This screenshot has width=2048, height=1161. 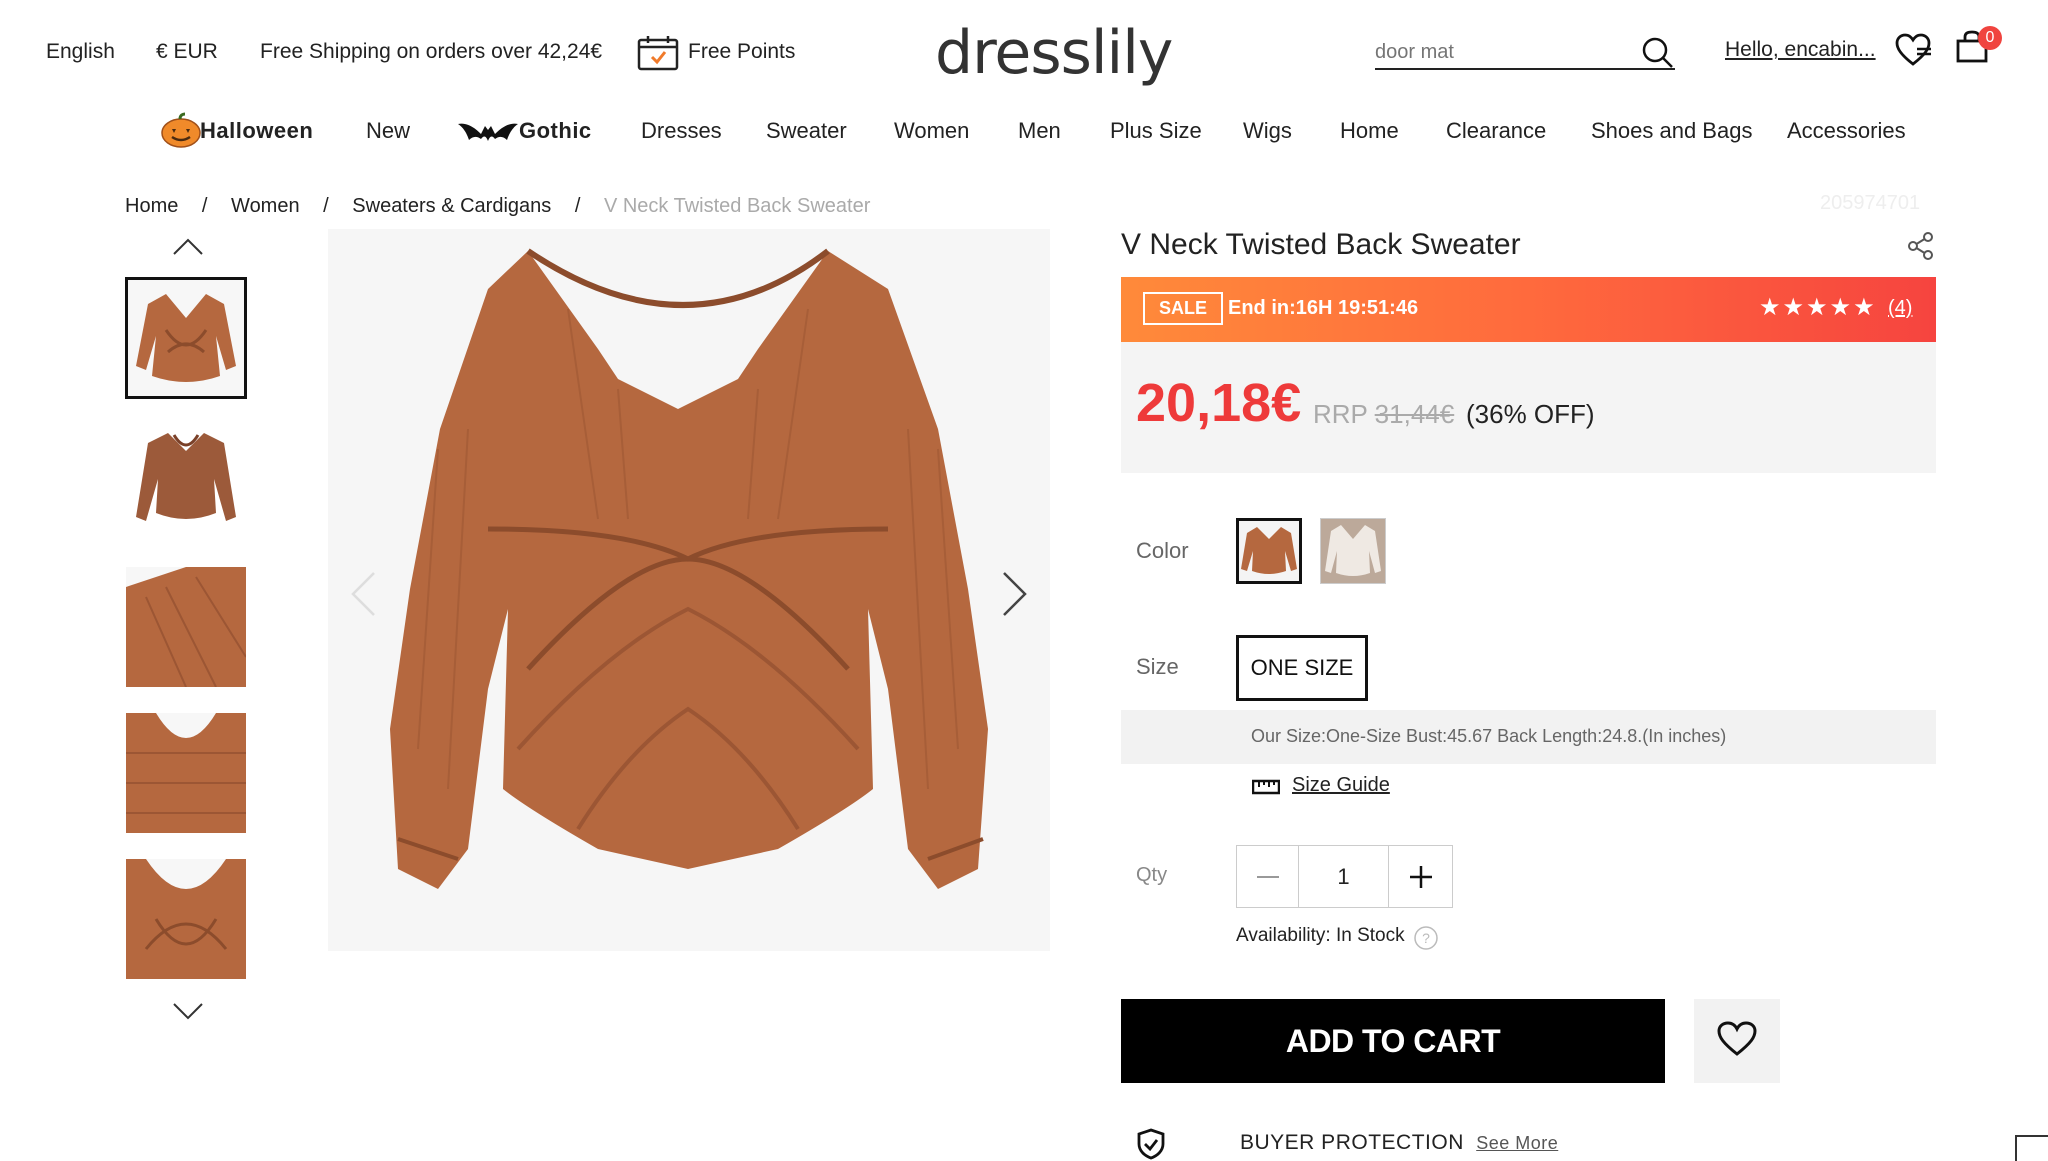 I want to click on search-icon, so click(x=1658, y=55).